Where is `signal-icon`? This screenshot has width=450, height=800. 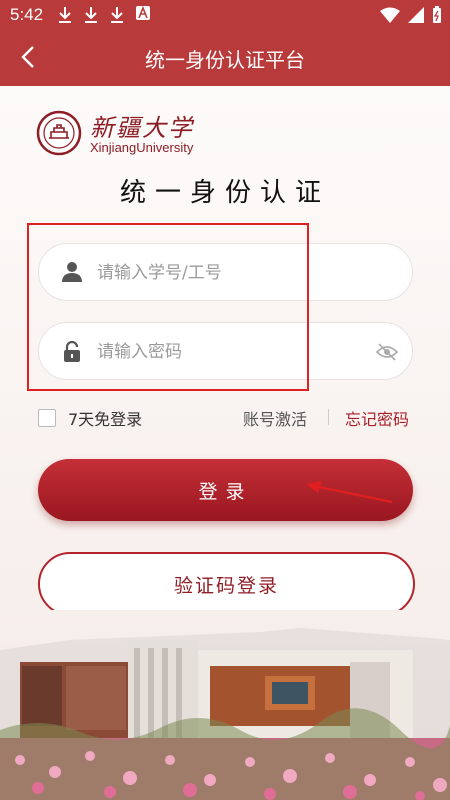
signal-icon is located at coordinates (416, 15).